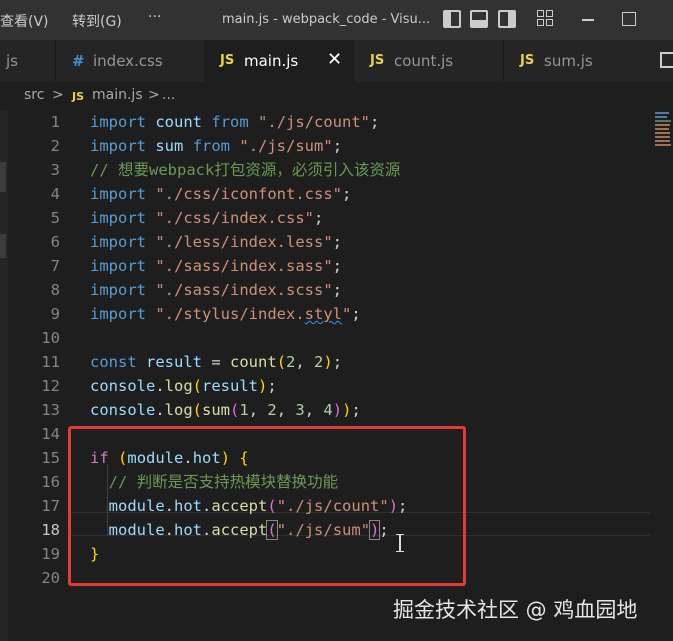 This screenshot has width=673, height=641. I want to click on highlight-annotation-box, so click(267, 506).